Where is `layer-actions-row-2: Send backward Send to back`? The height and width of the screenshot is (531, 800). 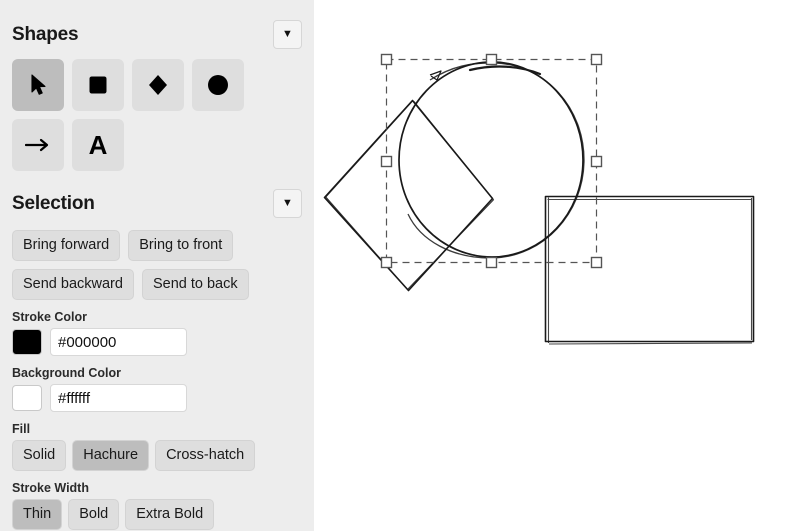 layer-actions-row-2: Send backward Send to back is located at coordinates (157, 284).